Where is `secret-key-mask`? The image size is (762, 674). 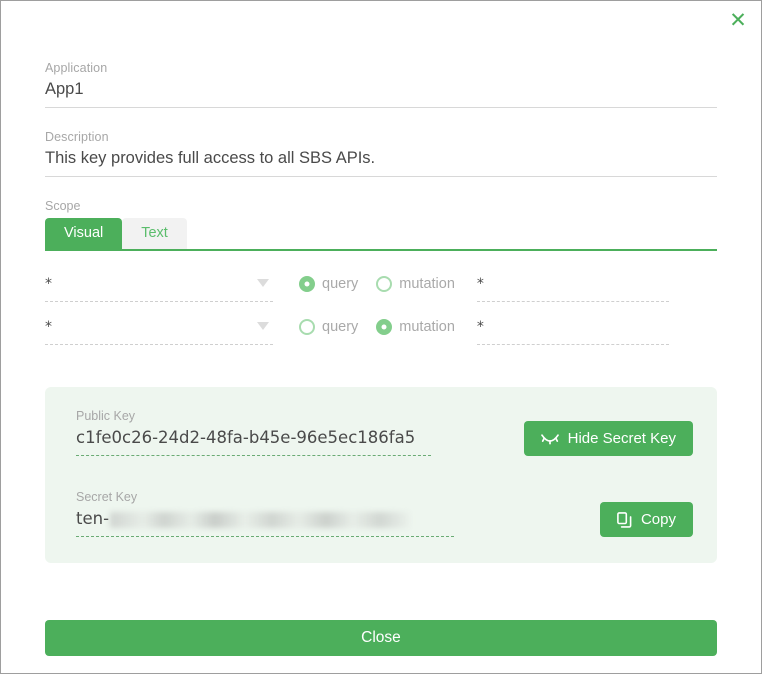
secret-key-mask is located at coordinates (260, 519).